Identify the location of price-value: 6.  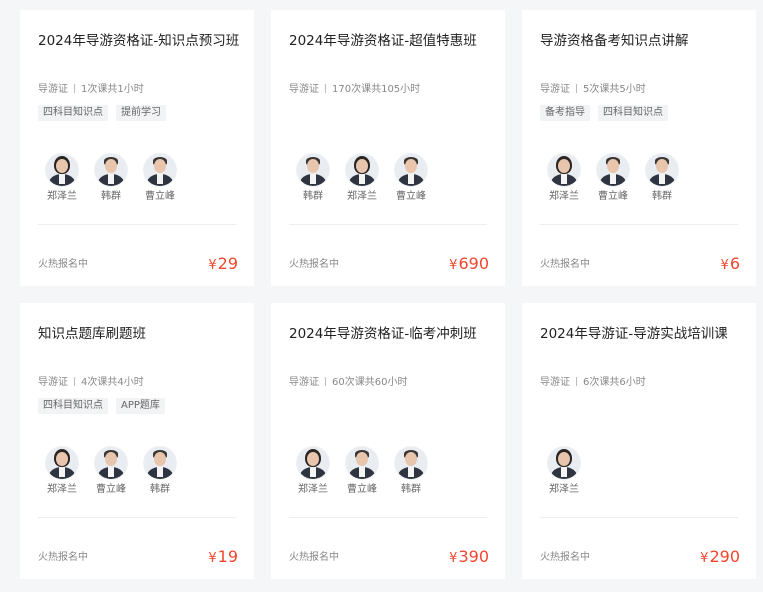
(734, 263).